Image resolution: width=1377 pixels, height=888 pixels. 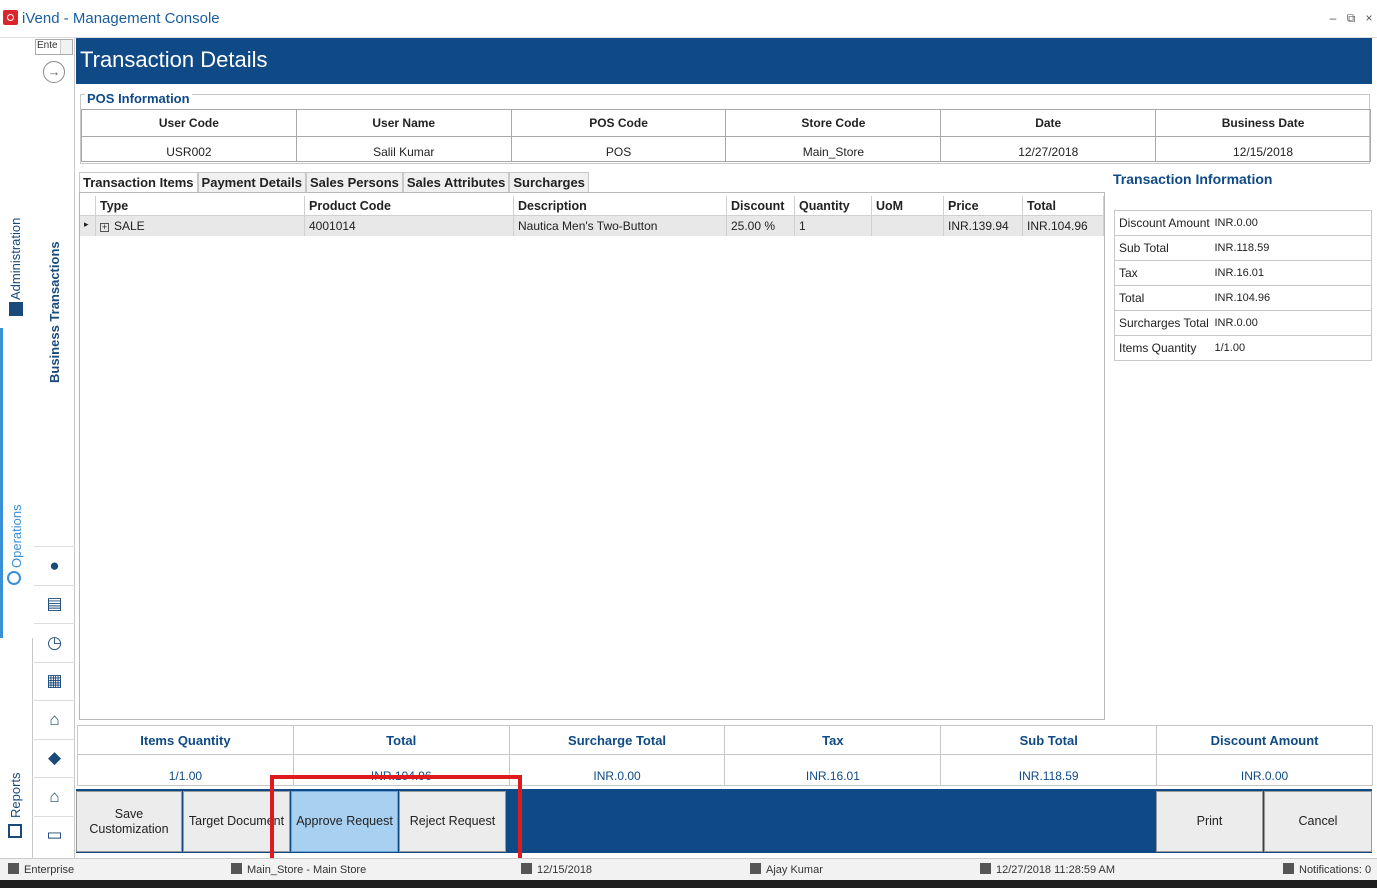 I want to click on column-type: Type, so click(x=200, y=206).